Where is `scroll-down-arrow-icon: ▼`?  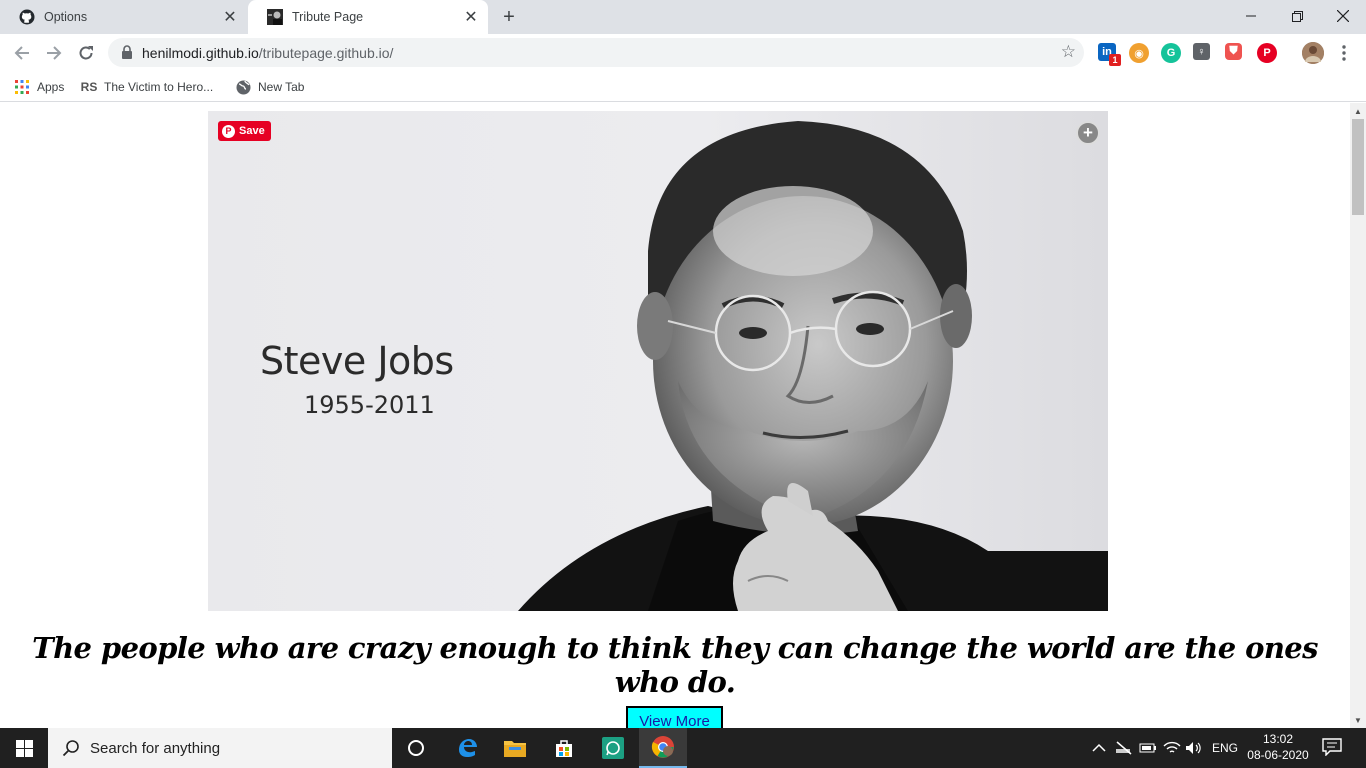
scroll-down-arrow-icon: ▼ is located at coordinates (1358, 720).